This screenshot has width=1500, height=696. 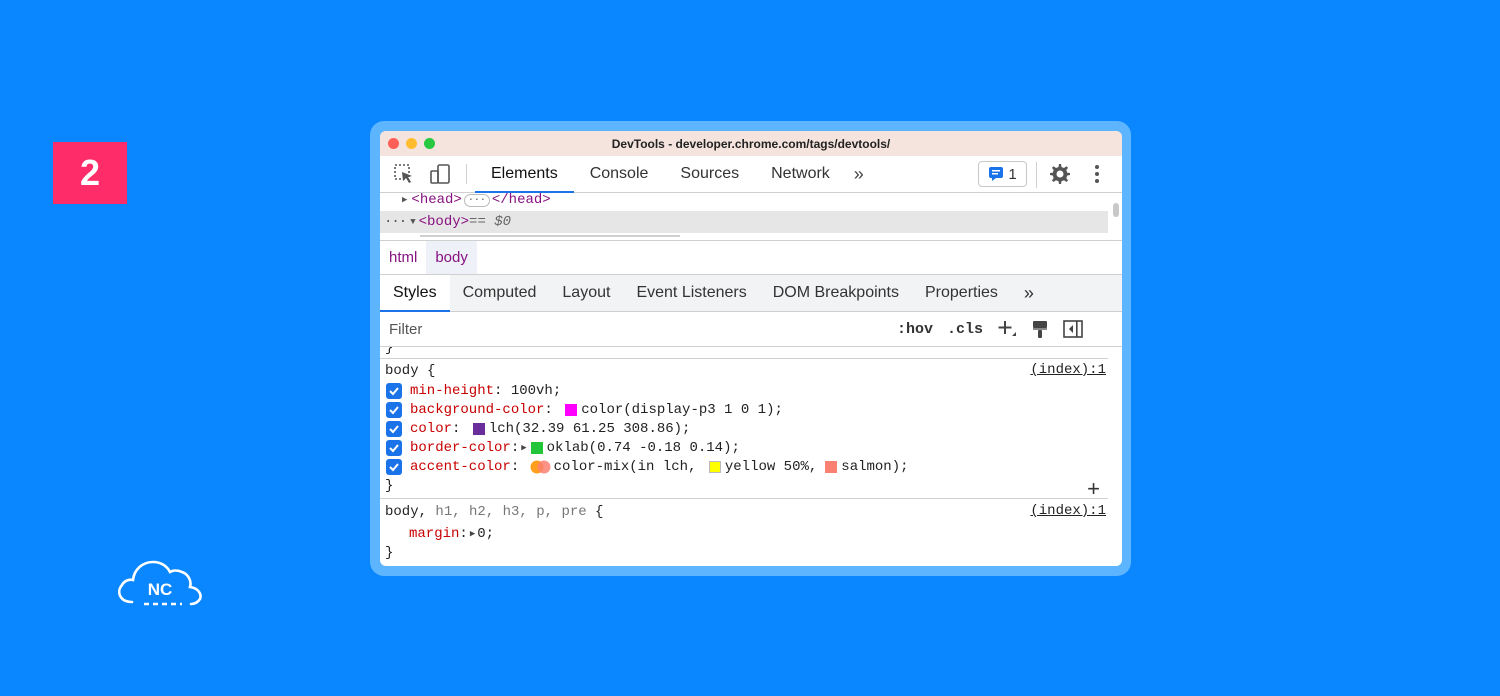 I want to click on collapse-triangle-icon: ▼, so click(x=412, y=222).